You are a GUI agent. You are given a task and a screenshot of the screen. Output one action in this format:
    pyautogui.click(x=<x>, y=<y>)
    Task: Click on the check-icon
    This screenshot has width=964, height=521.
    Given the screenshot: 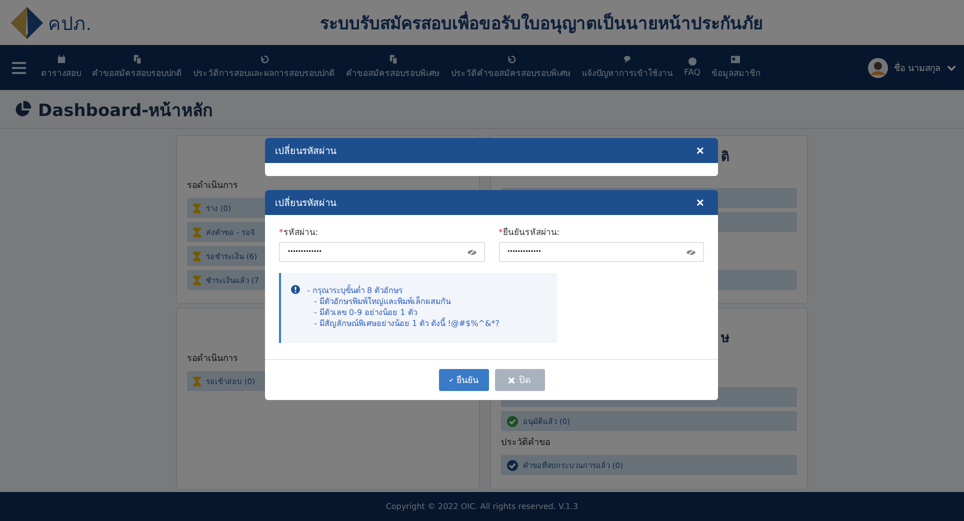 What is the action you would take?
    pyautogui.click(x=450, y=380)
    